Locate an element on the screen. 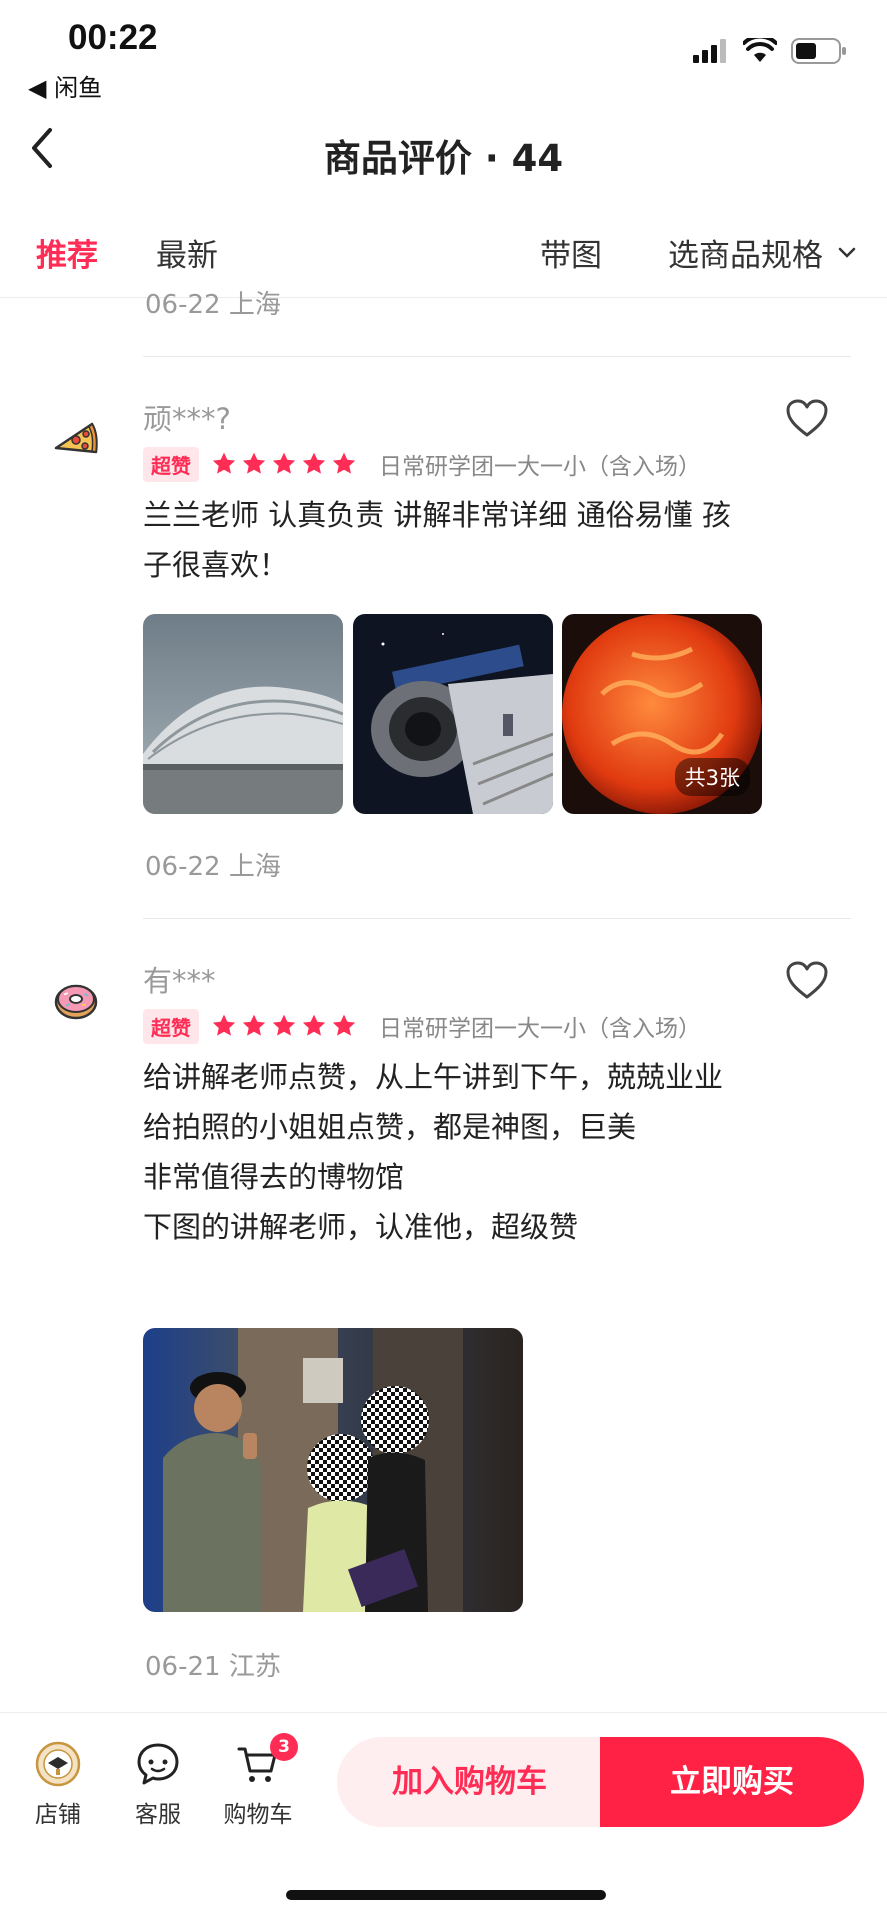  spec-select-label: 选商品规格 is located at coordinates (745, 256).